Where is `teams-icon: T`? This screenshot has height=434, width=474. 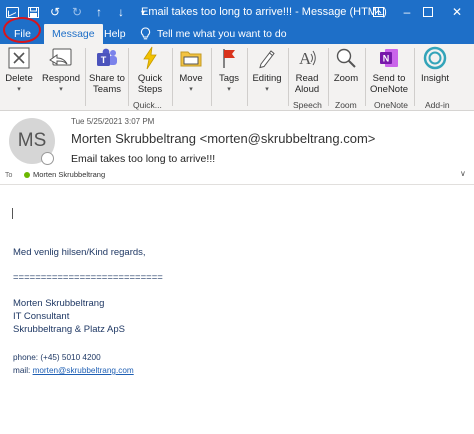 teams-icon: T is located at coordinates (107, 57).